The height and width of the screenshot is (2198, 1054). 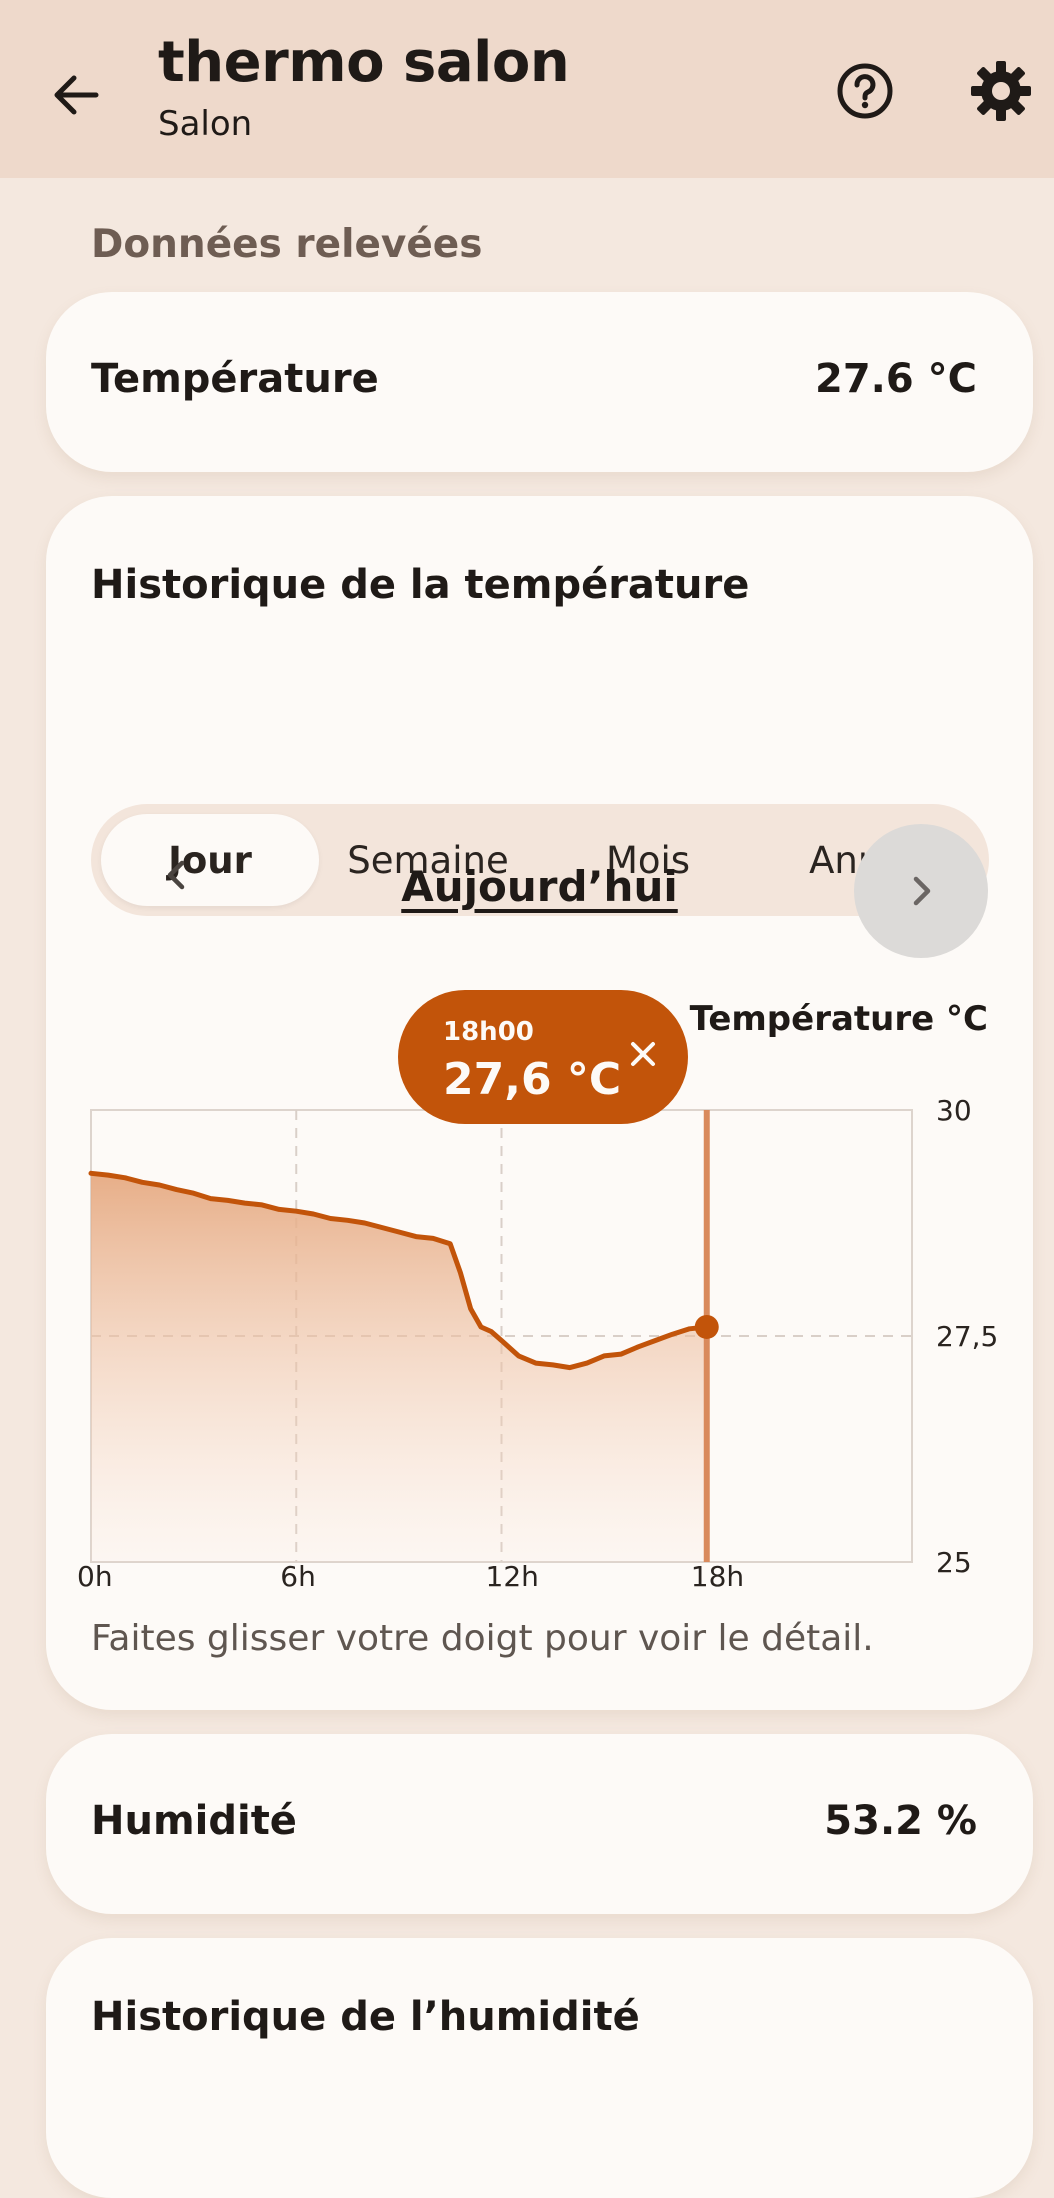 I want to click on app-bar: thermo salon Salon, so click(x=527, y=89).